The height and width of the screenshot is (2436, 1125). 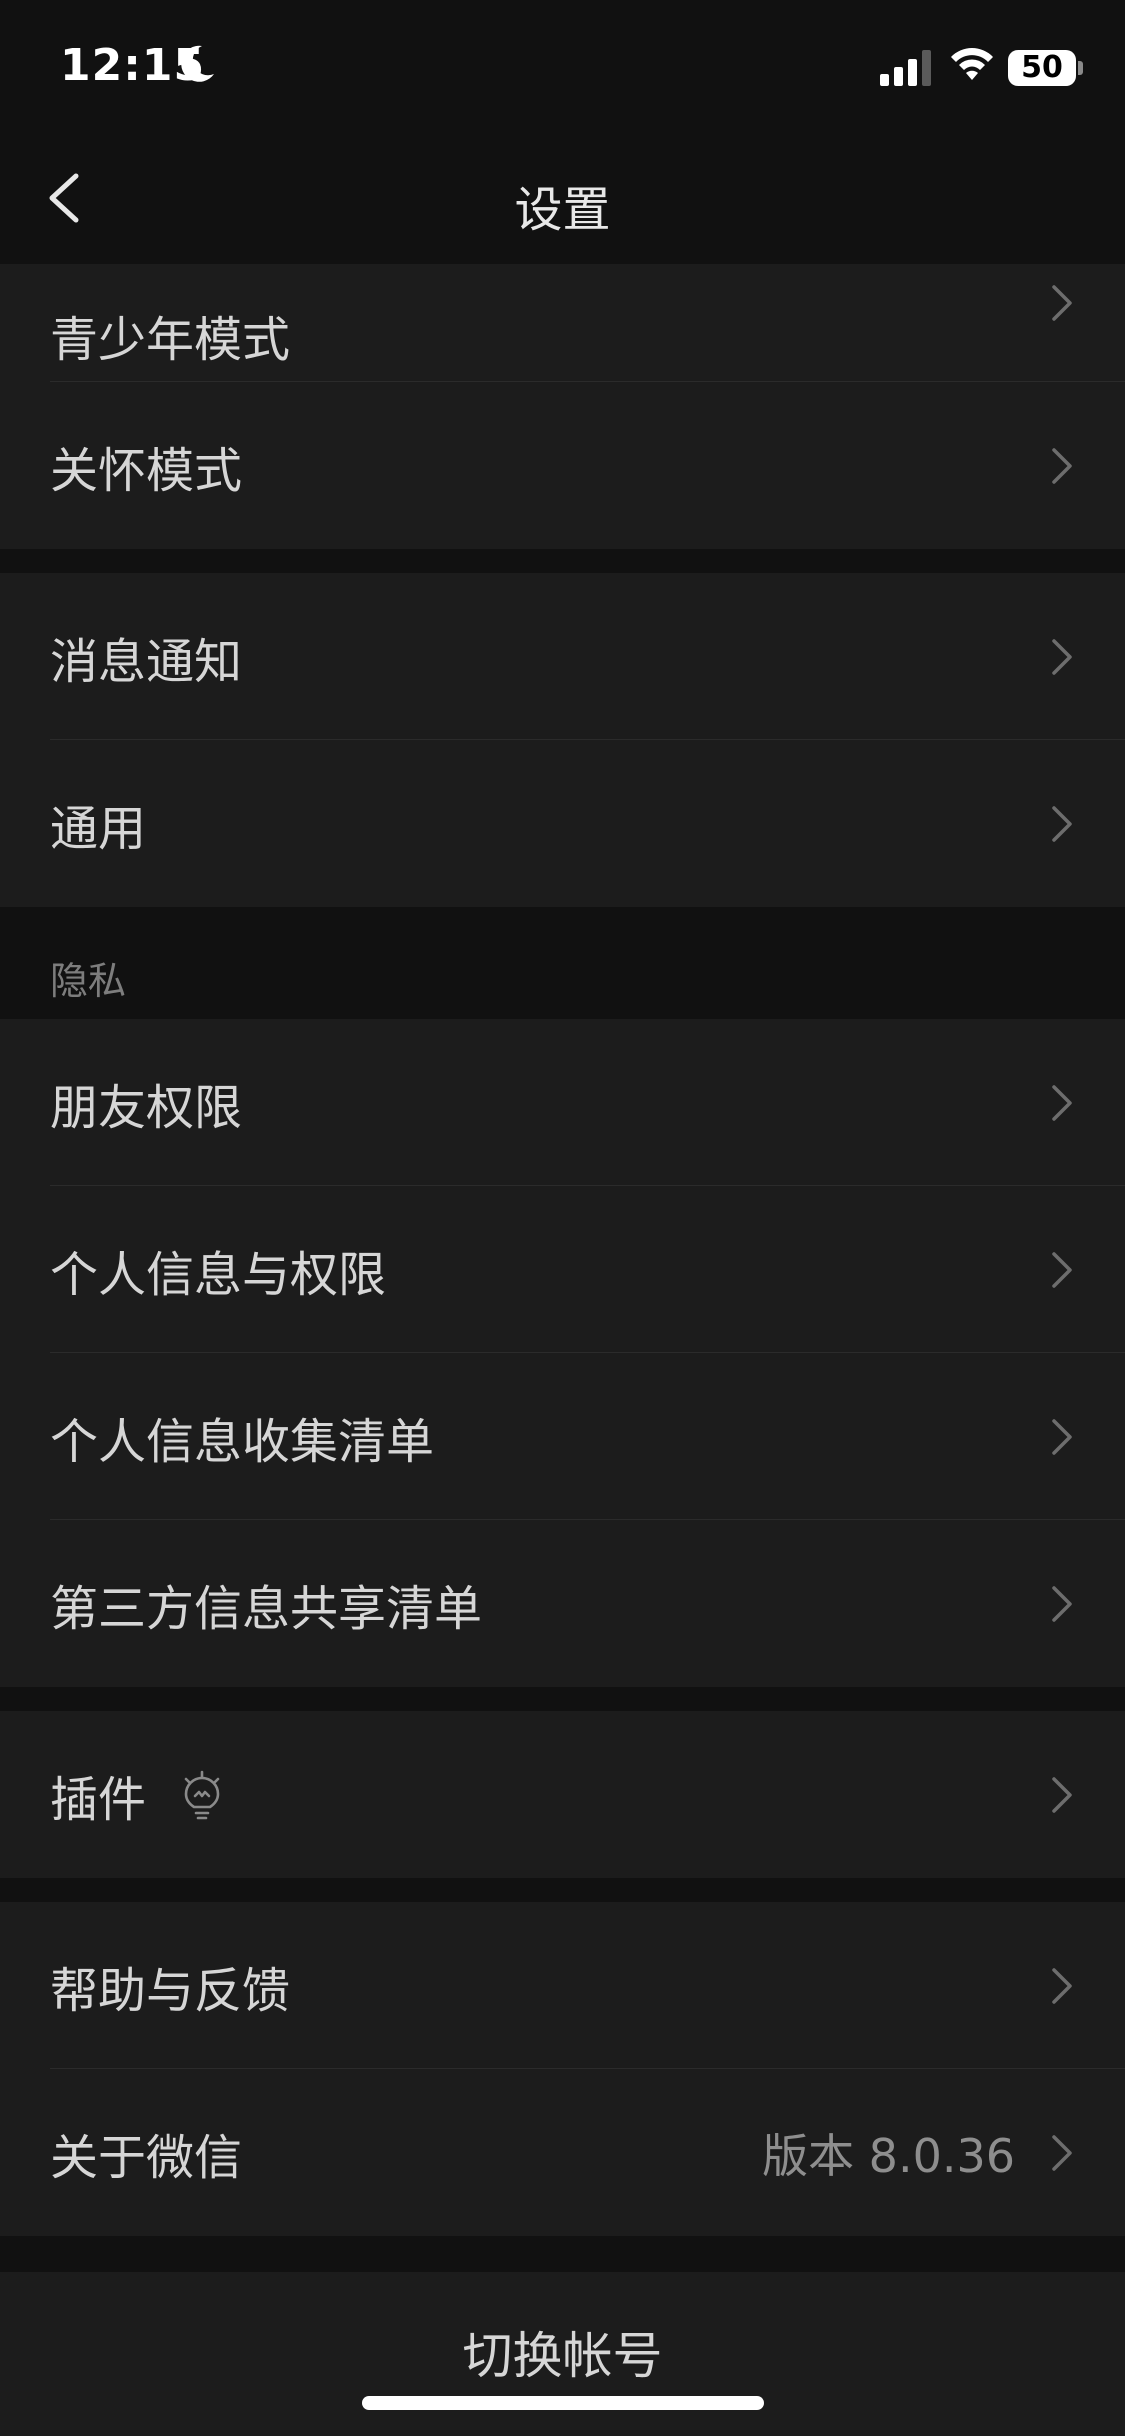 I want to click on lightbulb-icon, so click(x=202, y=1794).